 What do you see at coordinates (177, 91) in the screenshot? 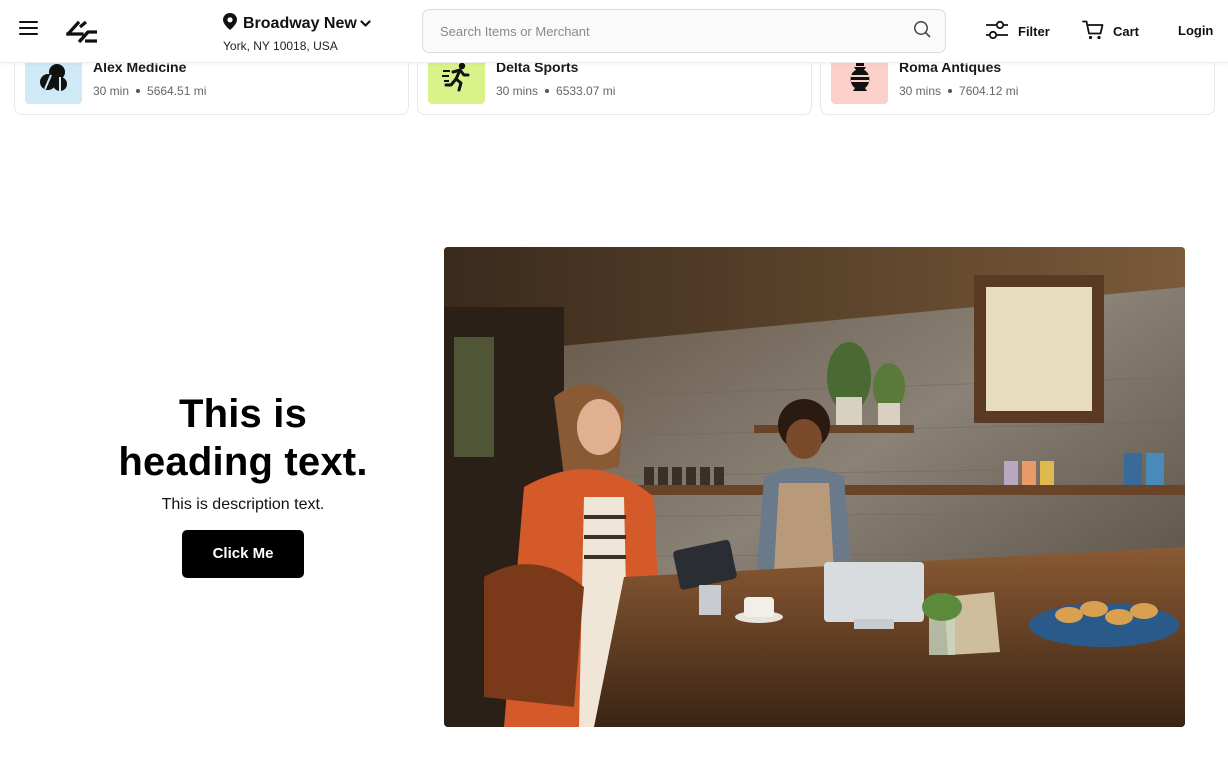
I see `distance: 5664.51 mi` at bounding box center [177, 91].